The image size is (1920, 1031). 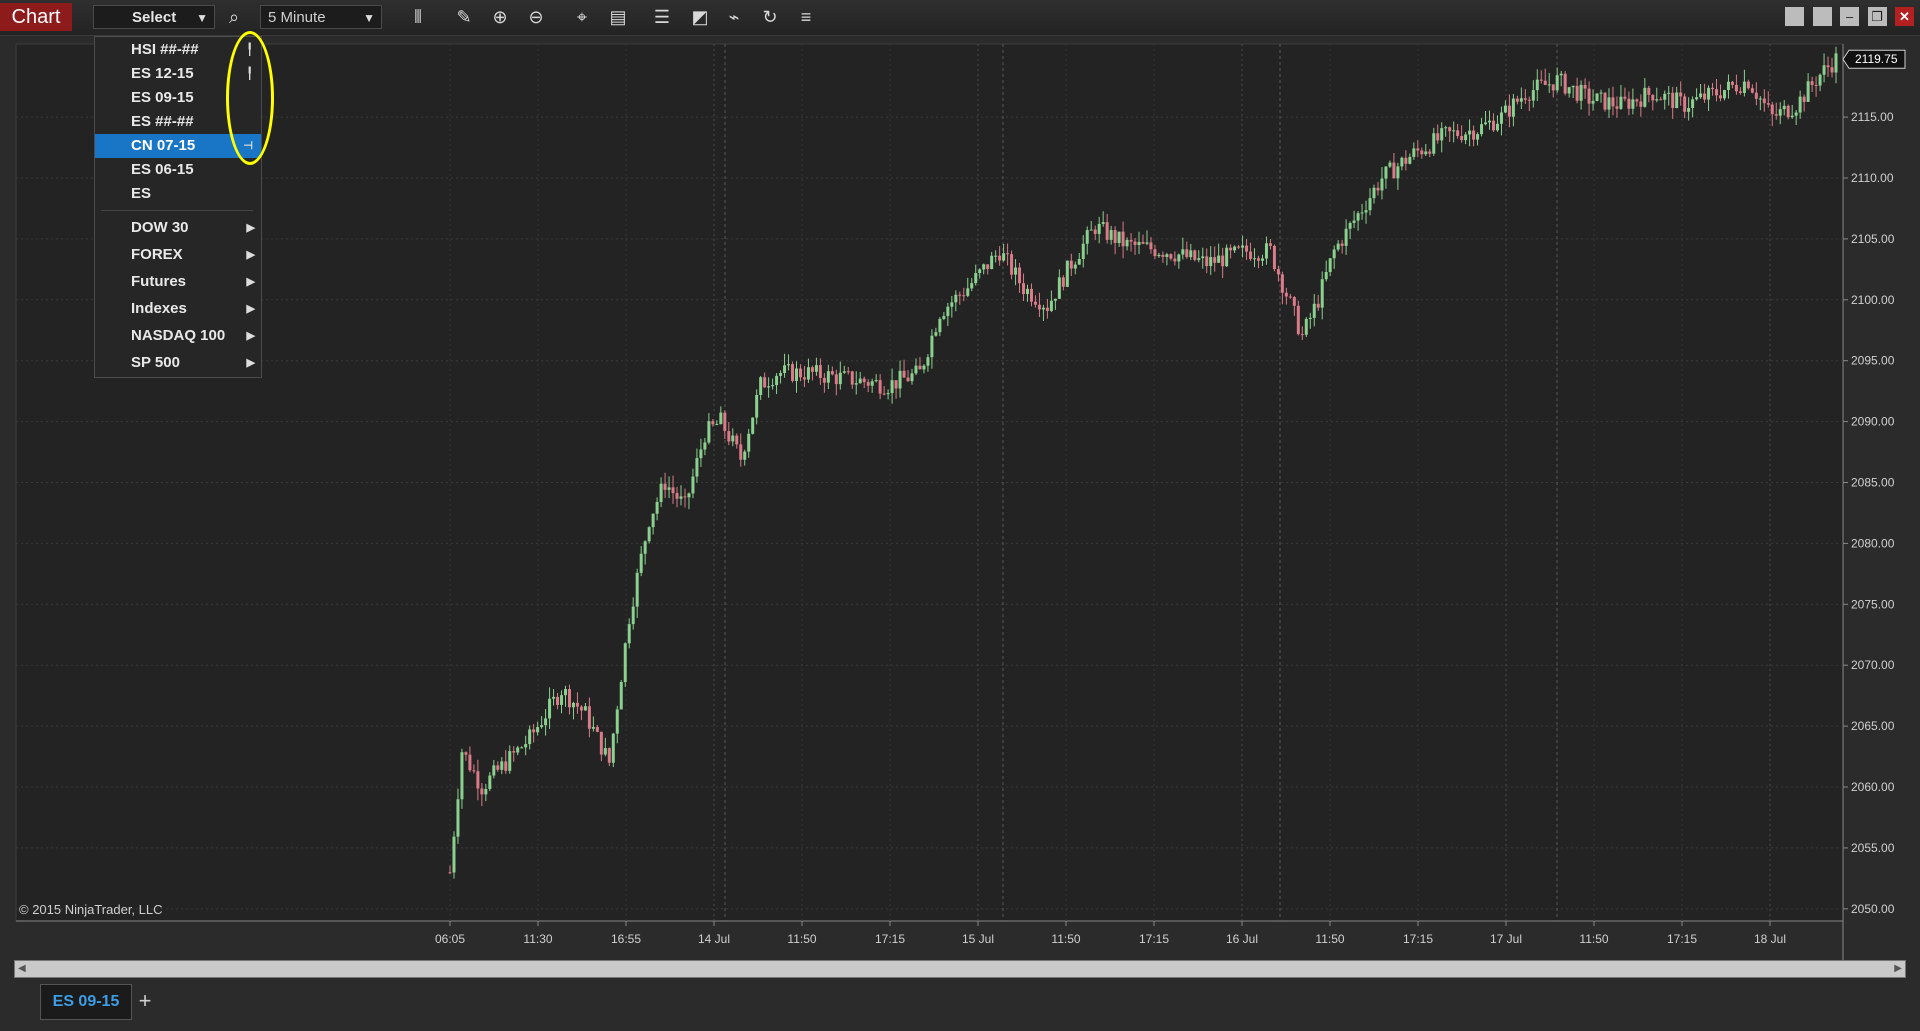 What do you see at coordinates (91, 909) in the screenshot?
I see `copyright-text: © 2015 NinjaTrader, LLC` at bounding box center [91, 909].